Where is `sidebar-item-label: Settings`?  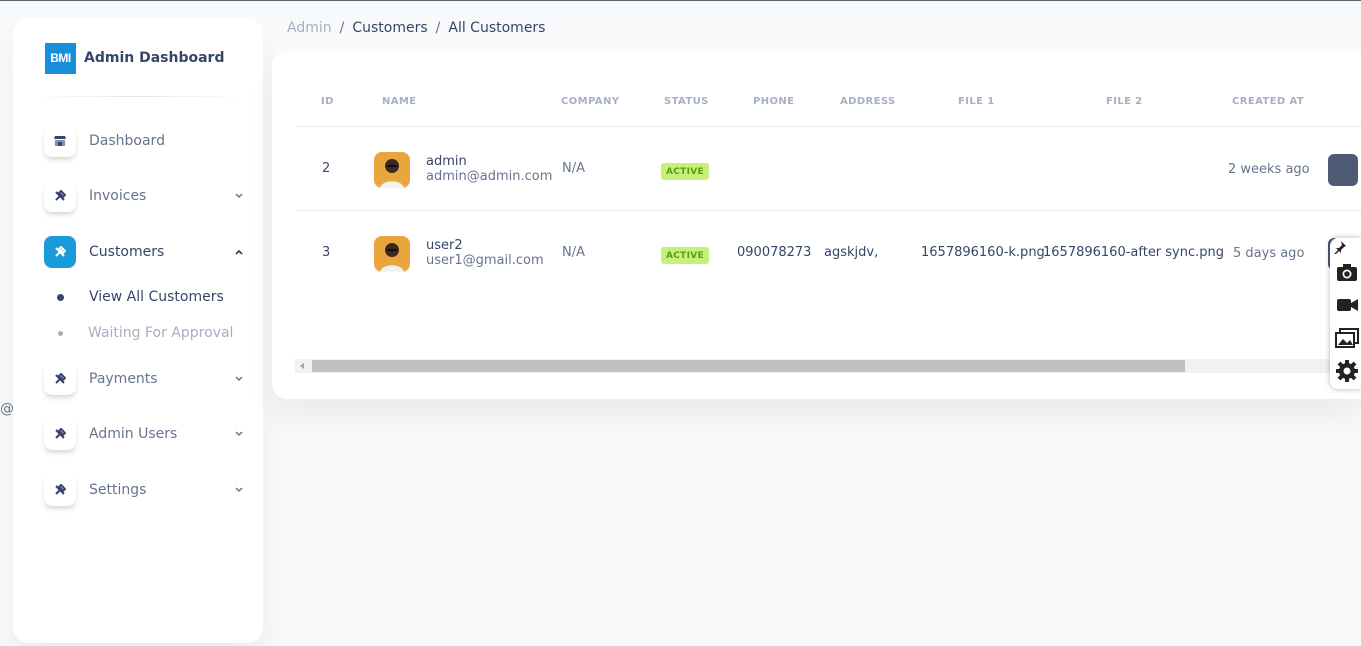 sidebar-item-label: Settings is located at coordinates (118, 490).